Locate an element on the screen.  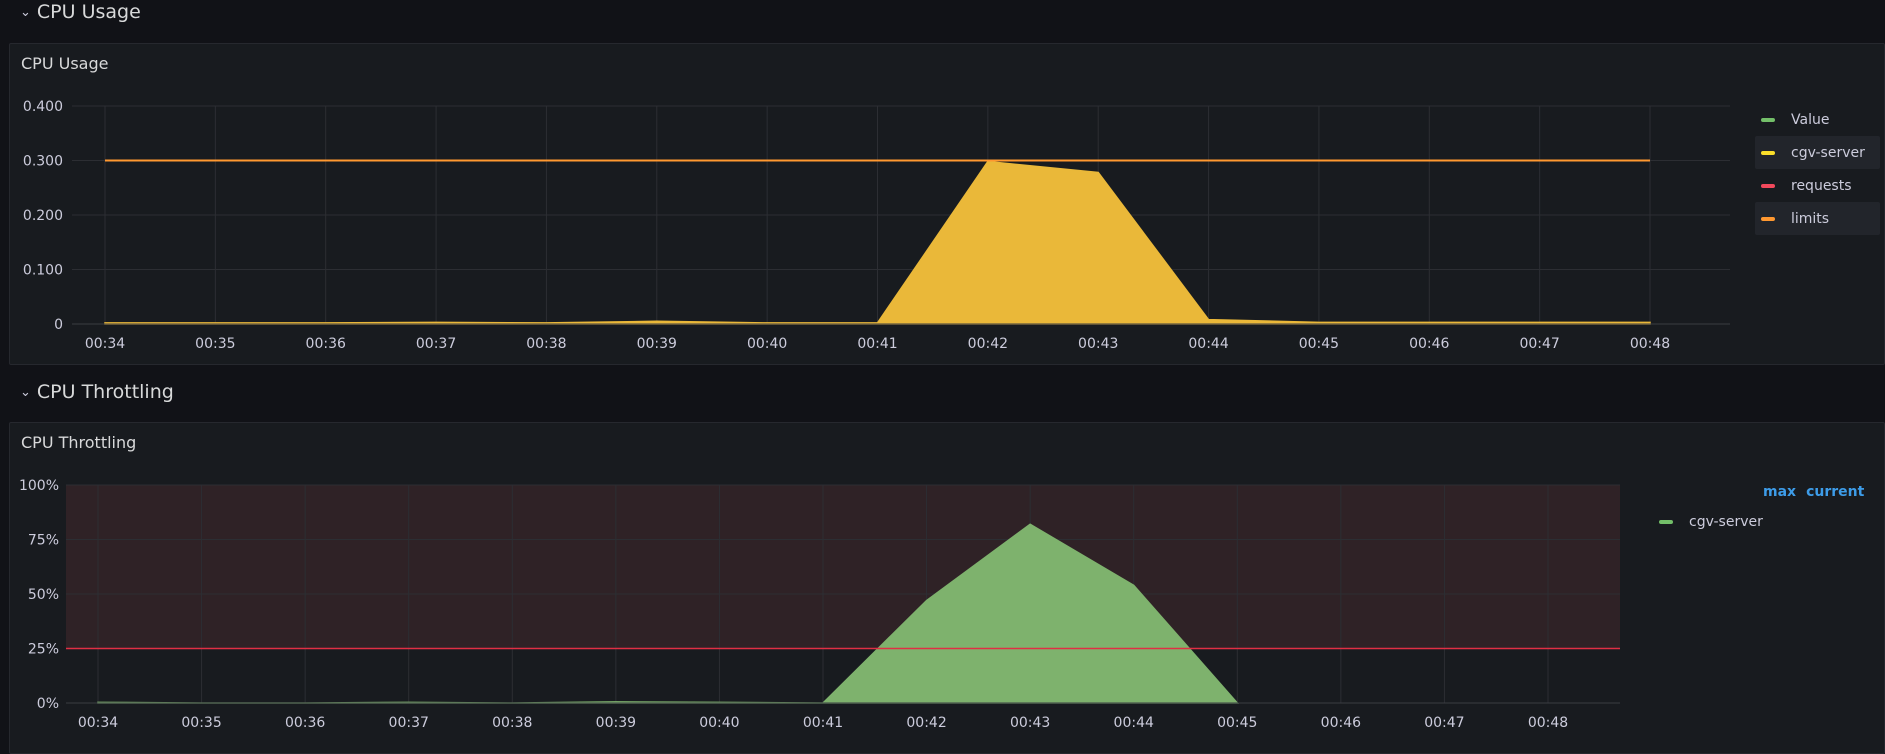
legend: Value cgv-server requests limits is located at coordinates (1817, 169).